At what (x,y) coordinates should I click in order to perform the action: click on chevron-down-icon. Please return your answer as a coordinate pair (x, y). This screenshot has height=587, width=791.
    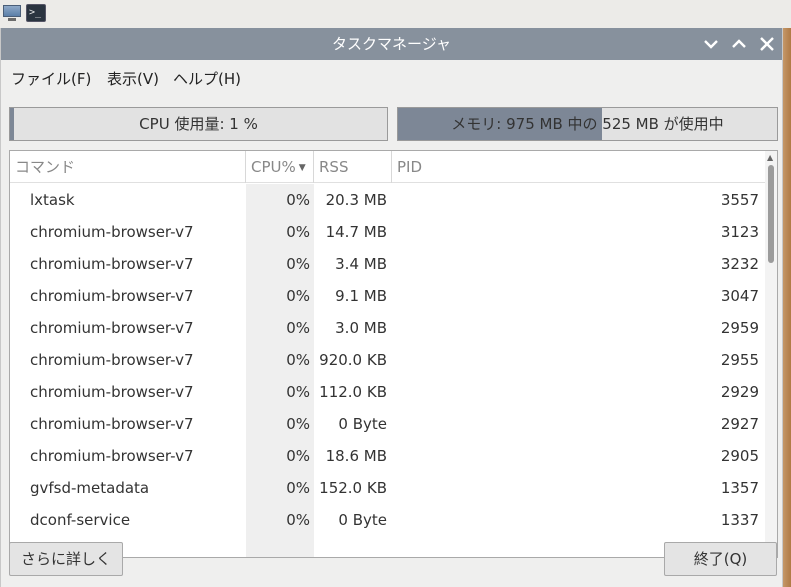
    Looking at the image, I should click on (711, 44).